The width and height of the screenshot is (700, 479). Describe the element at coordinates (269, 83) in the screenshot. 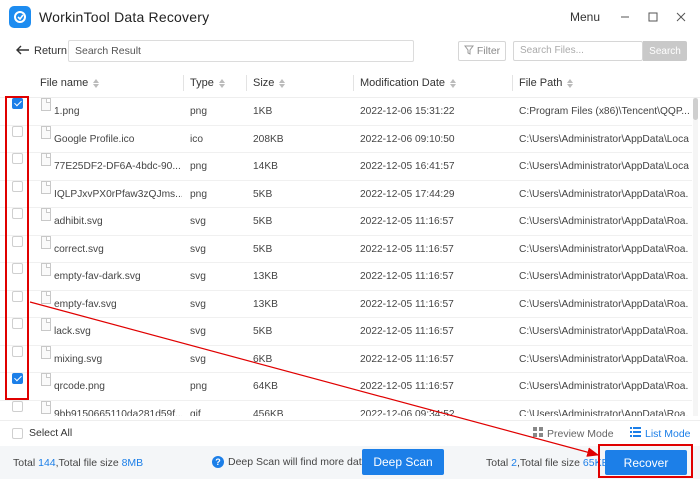

I see `column-header-size: Size` at that location.